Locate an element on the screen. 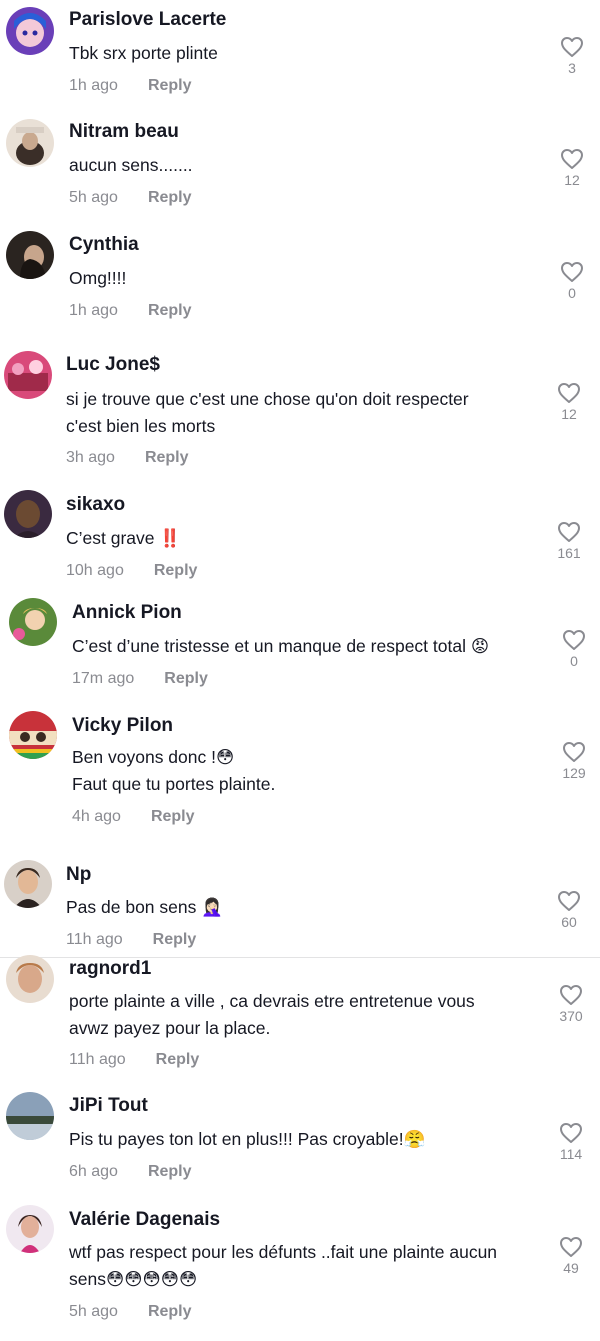  like-button: 3 is located at coordinates (572, 56).